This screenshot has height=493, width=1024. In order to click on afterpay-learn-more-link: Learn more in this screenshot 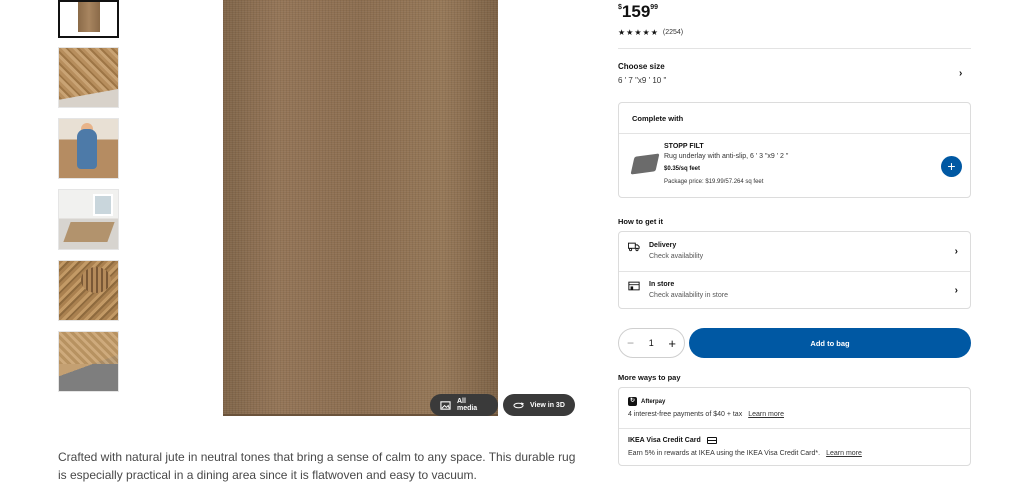, I will do `click(766, 414)`.